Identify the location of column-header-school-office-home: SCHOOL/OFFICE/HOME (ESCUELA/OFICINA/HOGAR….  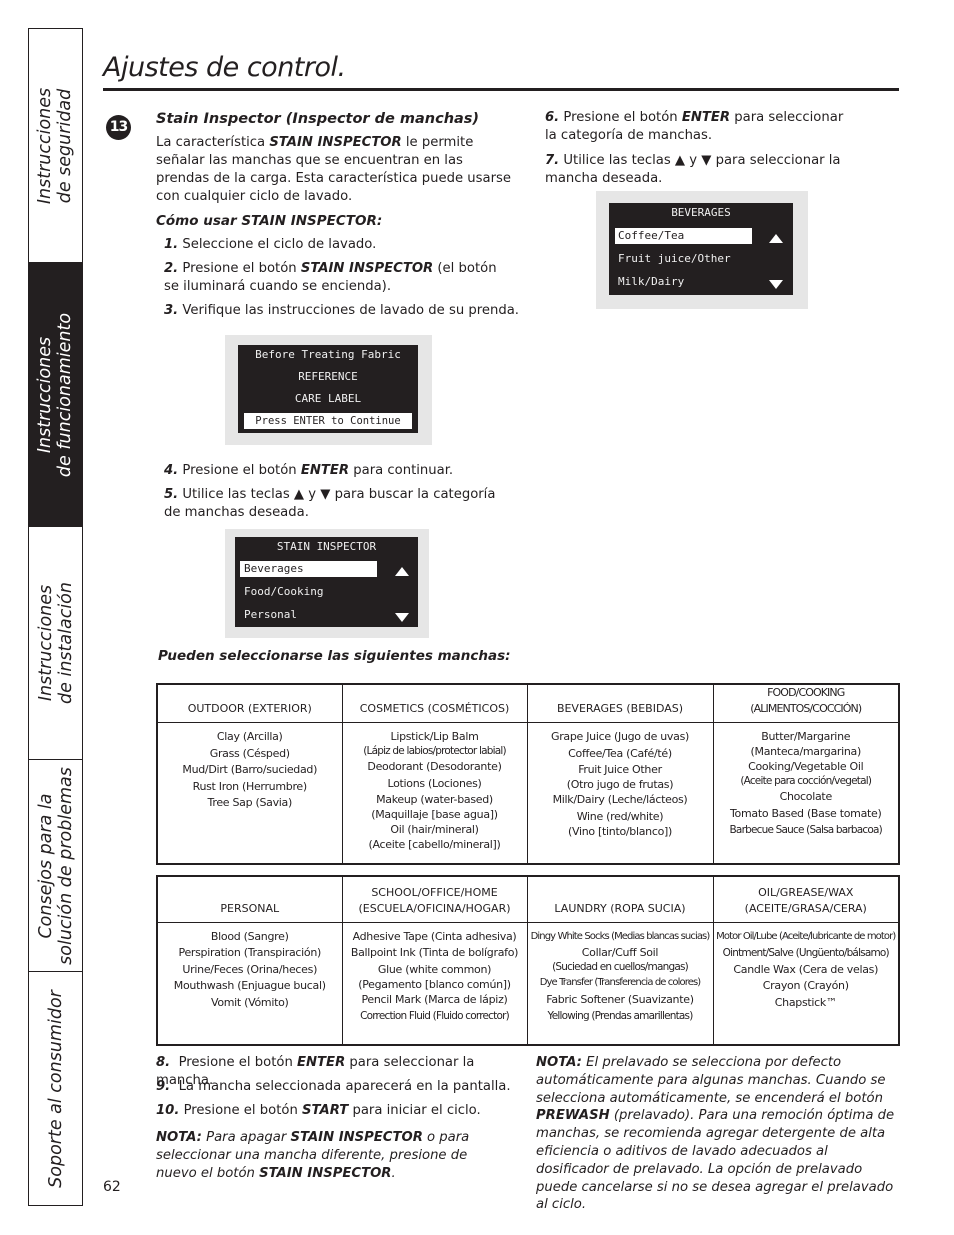
(434, 899).